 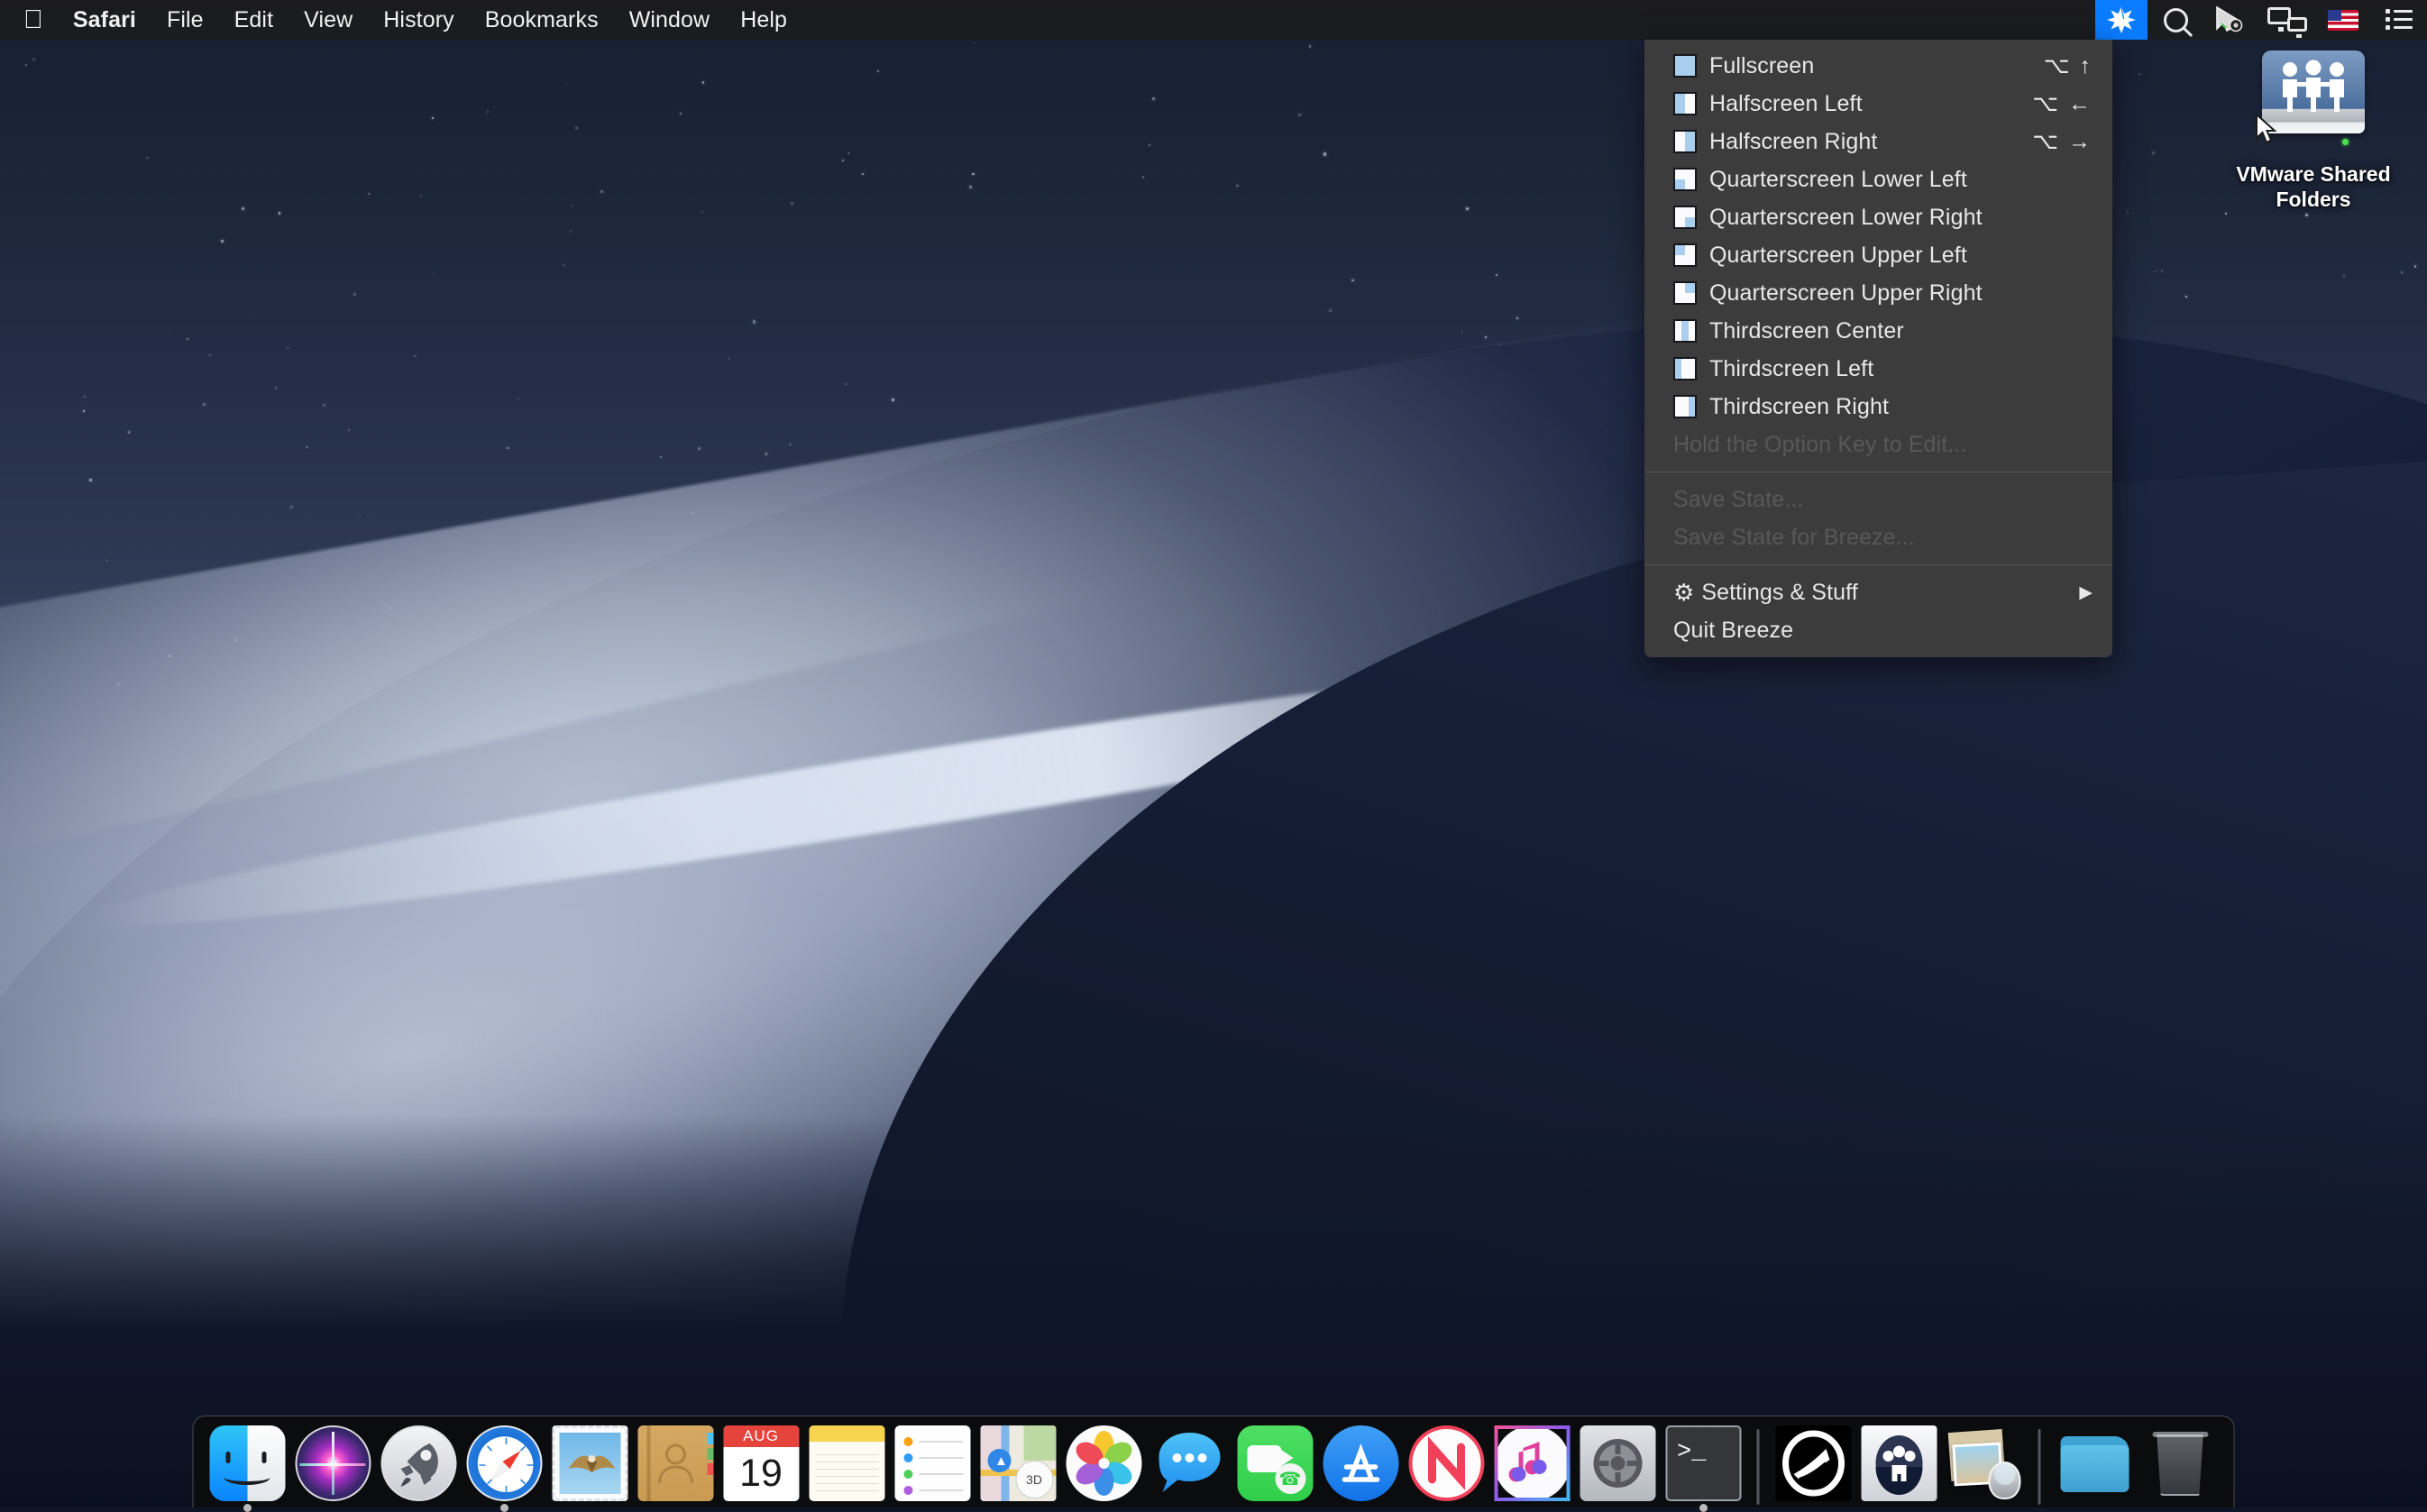 I want to click on desktop-icon-label: VMware Shared Folders, so click(x=2313, y=187).